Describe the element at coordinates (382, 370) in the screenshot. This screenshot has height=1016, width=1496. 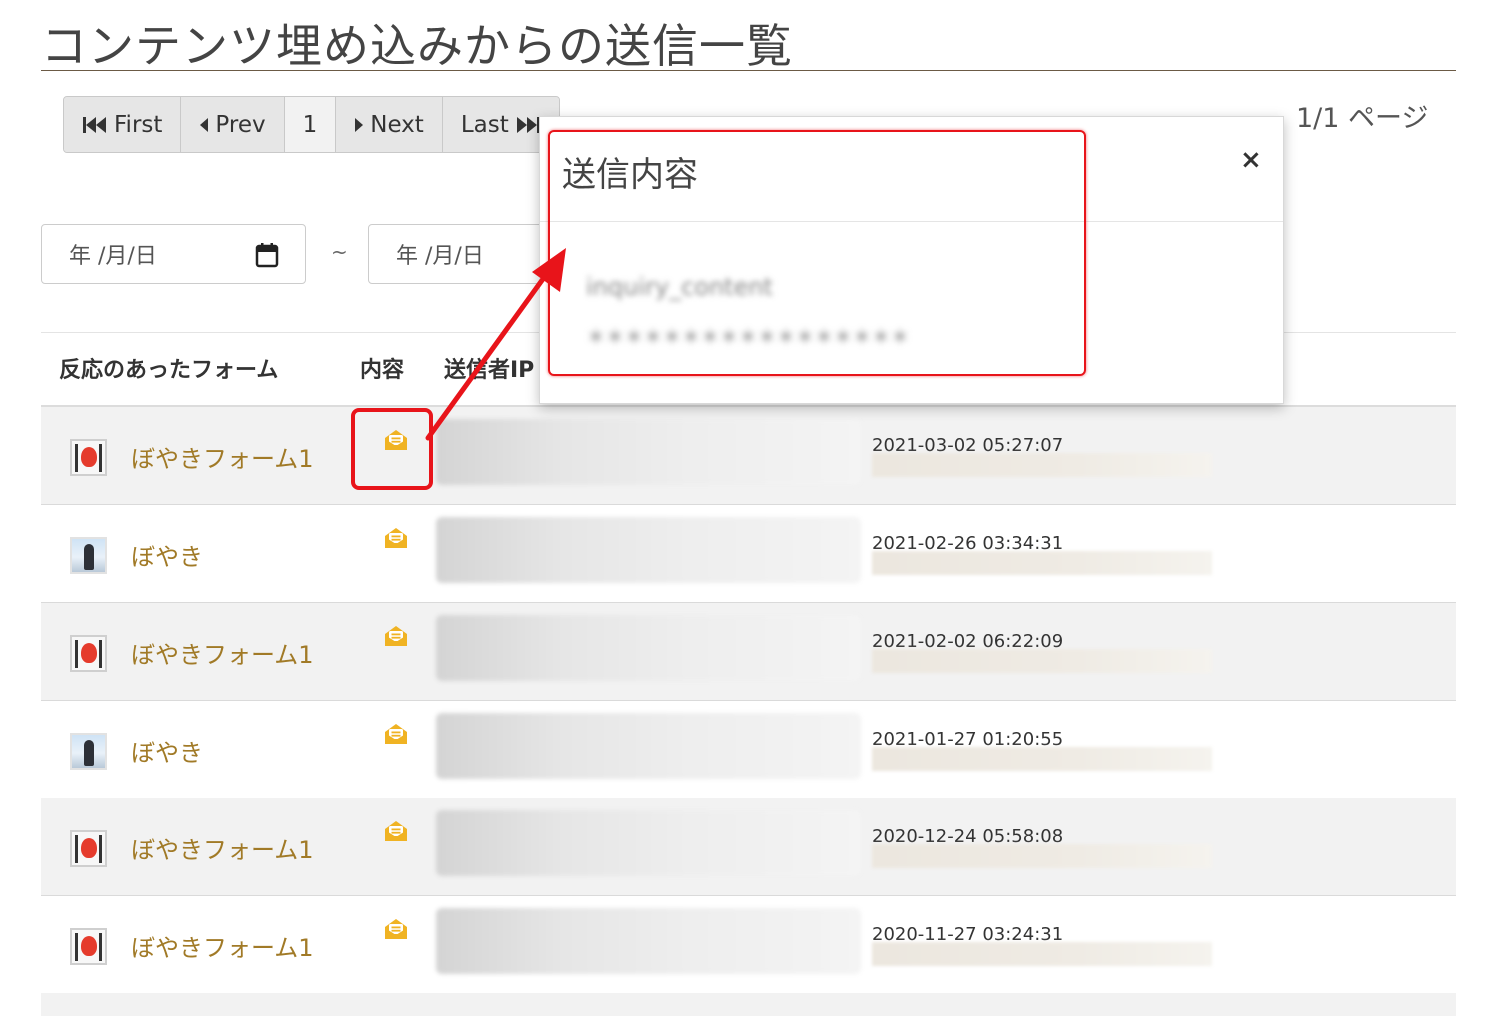
I see `column-header-content: 内容` at that location.